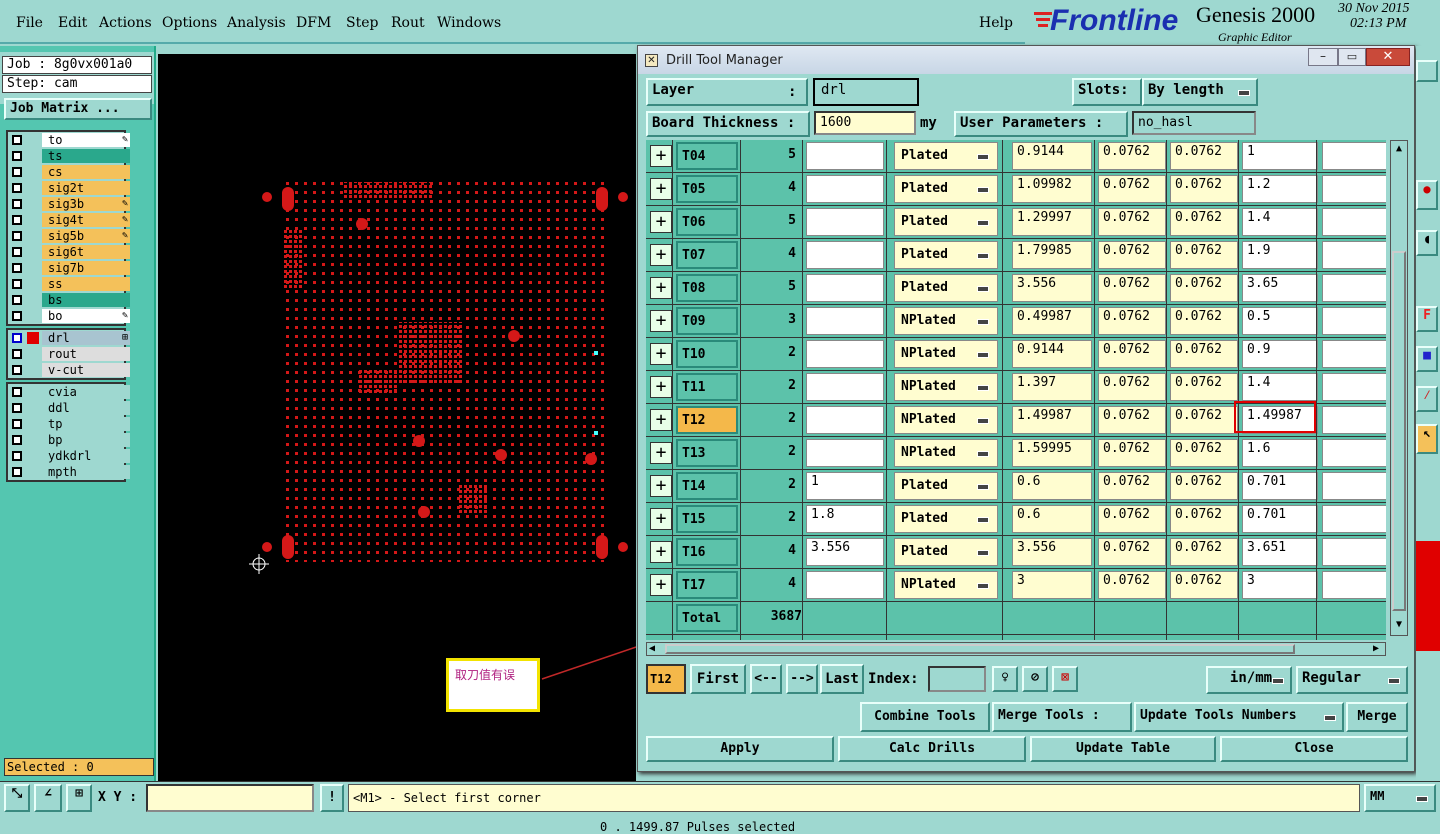 This screenshot has width=1440, height=834. Describe the element at coordinates (69, 392) in the screenshot. I see `layer-row-cvia: cvia` at that location.